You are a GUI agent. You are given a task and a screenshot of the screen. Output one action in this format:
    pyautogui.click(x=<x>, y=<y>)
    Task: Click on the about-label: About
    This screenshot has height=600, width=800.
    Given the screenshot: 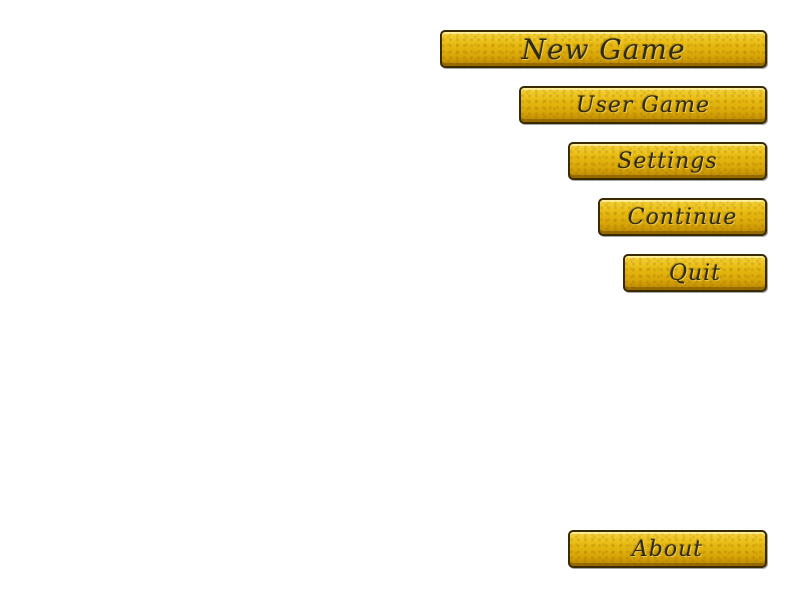 What is the action you would take?
    pyautogui.click(x=667, y=549)
    